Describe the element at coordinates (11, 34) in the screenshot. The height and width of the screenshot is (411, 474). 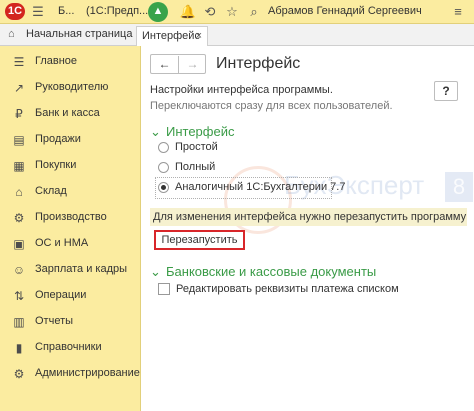
I see `home-icon: ⌂` at that location.